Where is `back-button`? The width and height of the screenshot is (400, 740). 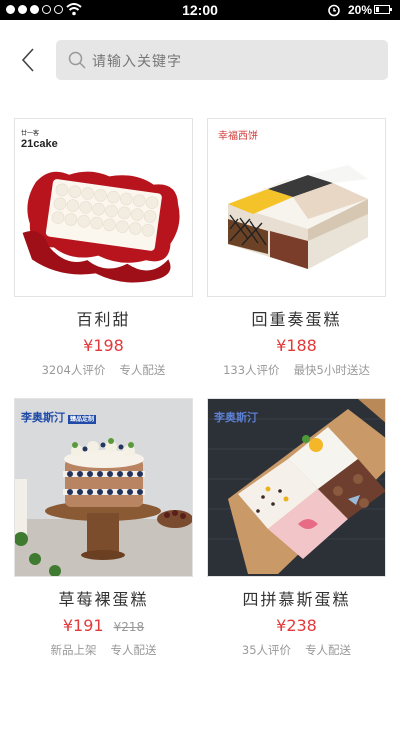
back-button is located at coordinates (30, 60).